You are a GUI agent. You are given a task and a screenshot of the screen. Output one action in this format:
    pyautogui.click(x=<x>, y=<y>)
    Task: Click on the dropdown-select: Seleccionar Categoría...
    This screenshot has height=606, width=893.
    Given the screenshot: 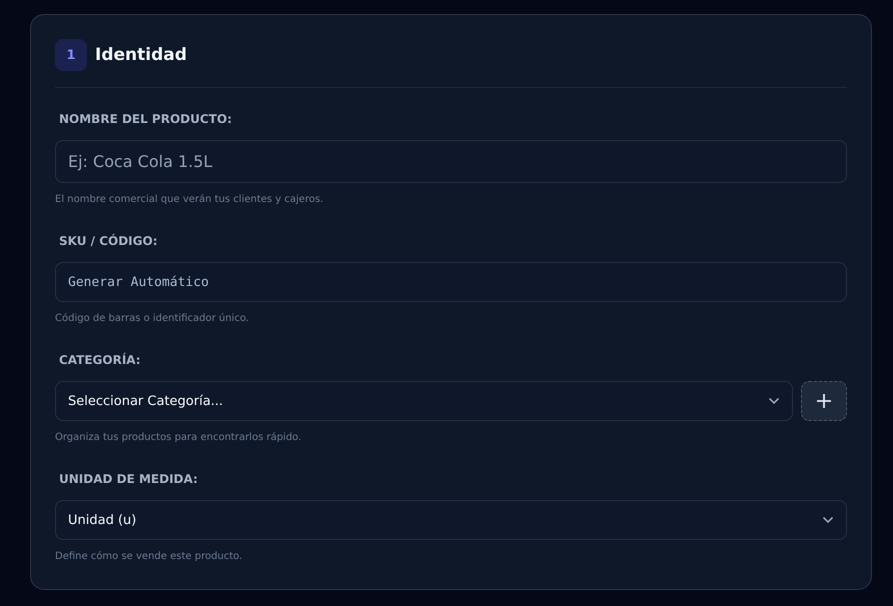 What is the action you would take?
    pyautogui.click(x=424, y=401)
    